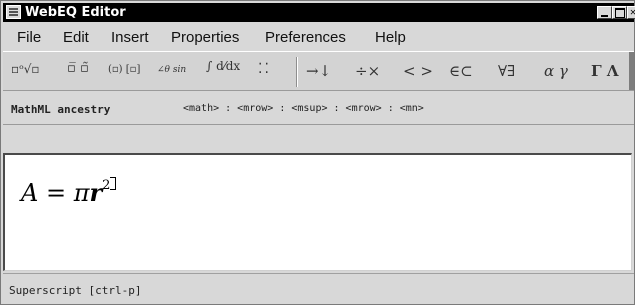 Image resolution: width=635 pixels, height=305 pixels. Describe the element at coordinates (25, 73) in the screenshot. I see `script-radical-tool: ▫ᵒ√▫` at that location.